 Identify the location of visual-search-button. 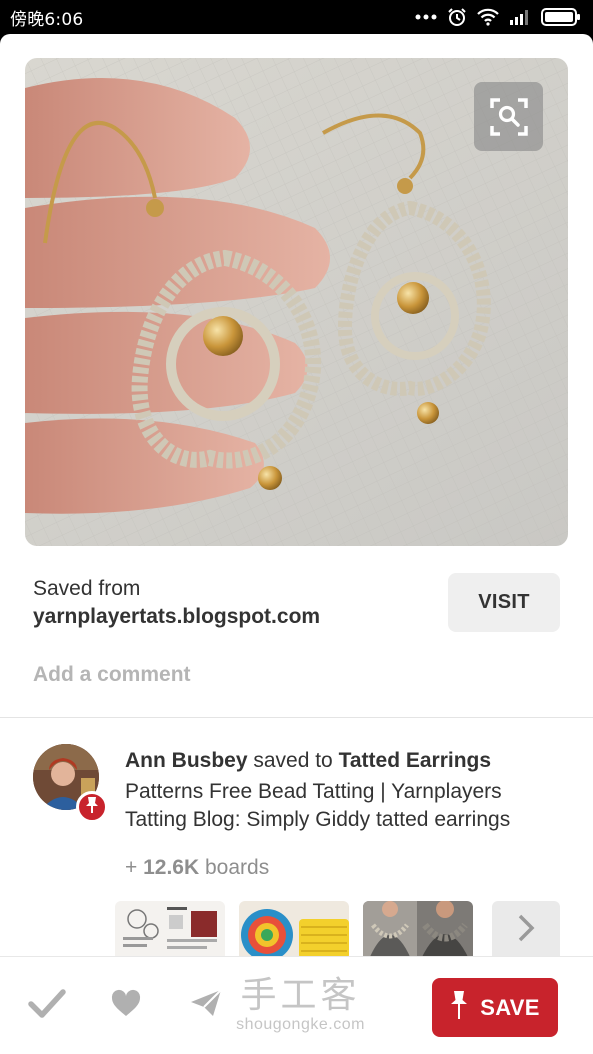
(508, 116).